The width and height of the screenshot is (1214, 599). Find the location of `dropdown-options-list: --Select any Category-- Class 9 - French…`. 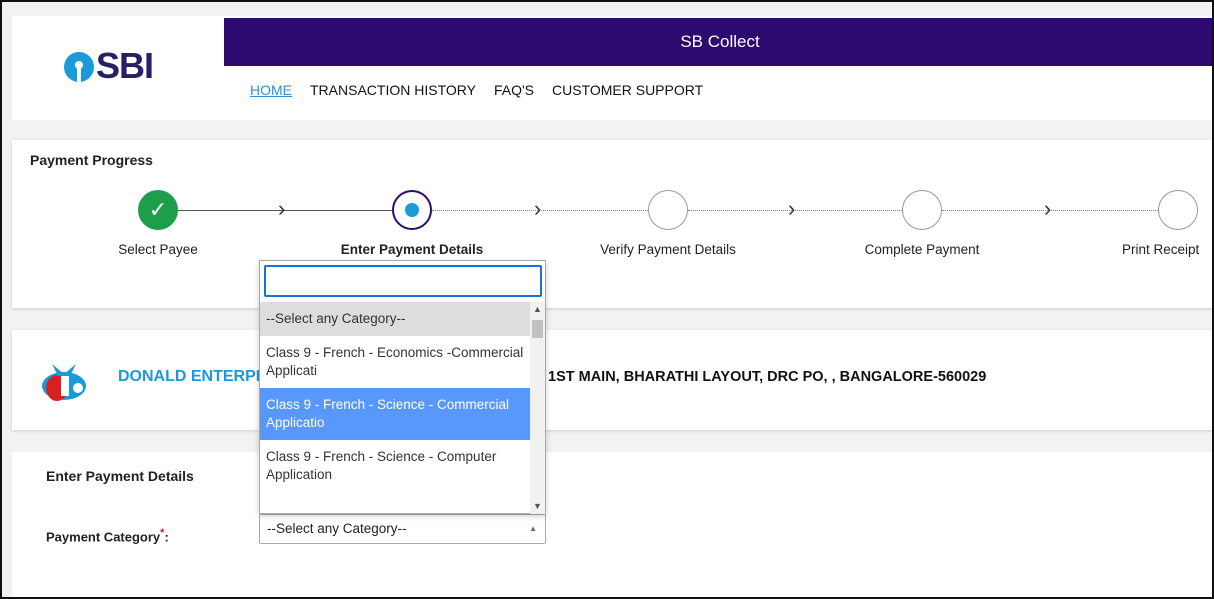

dropdown-options-list: --Select any Category-- Class 9 - French… is located at coordinates (395, 408).